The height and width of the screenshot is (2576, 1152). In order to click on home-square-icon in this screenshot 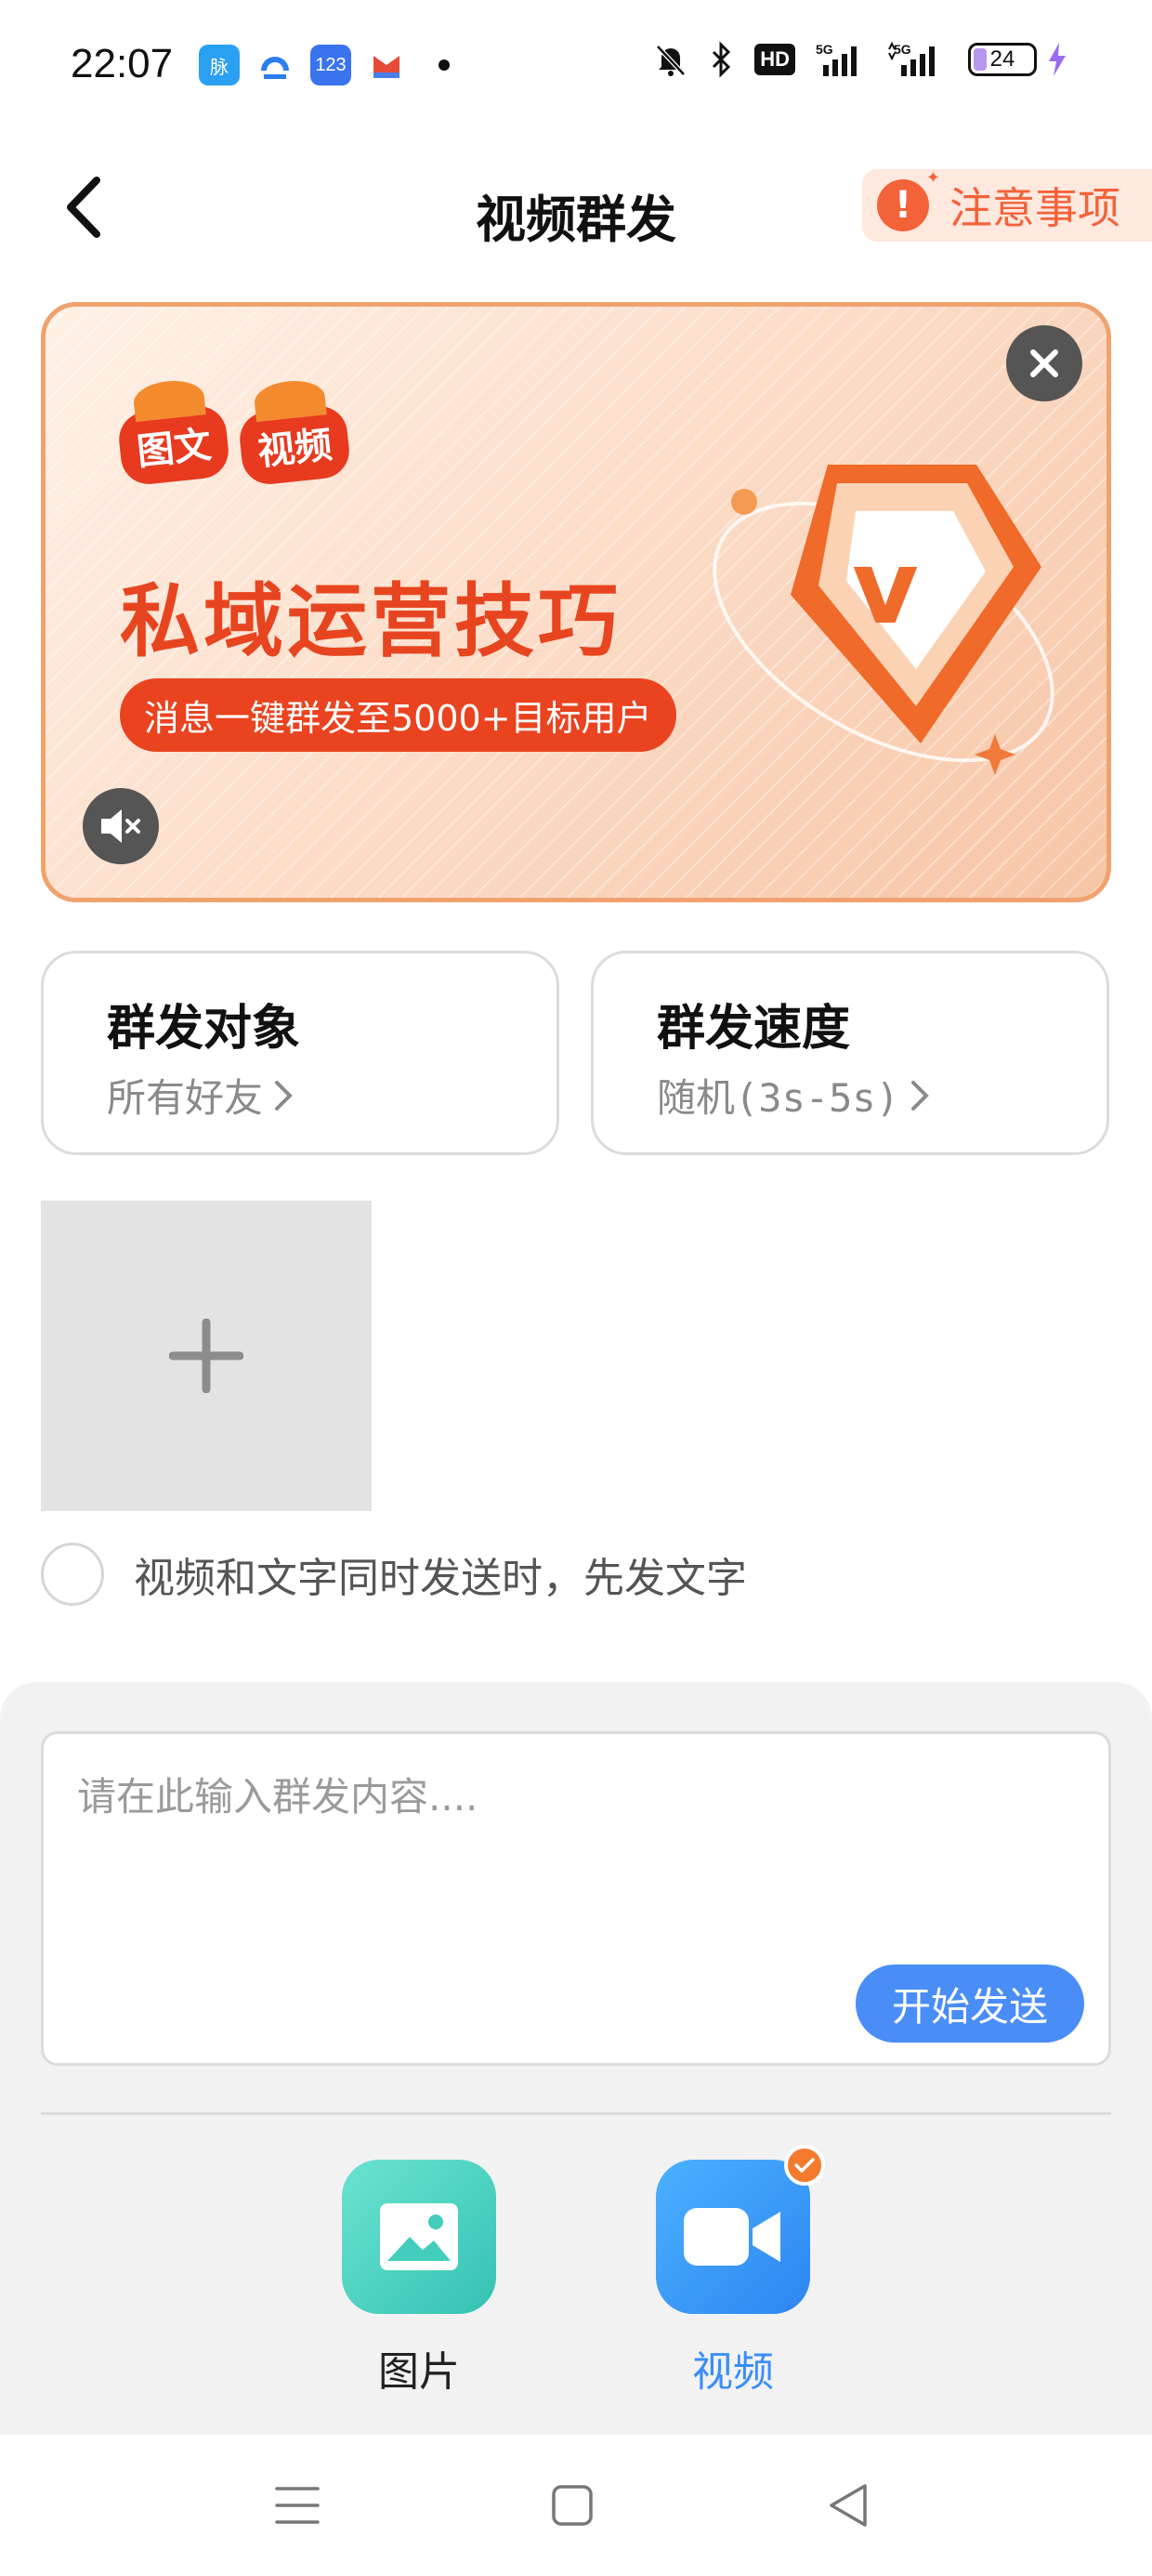, I will do `click(572, 2505)`.